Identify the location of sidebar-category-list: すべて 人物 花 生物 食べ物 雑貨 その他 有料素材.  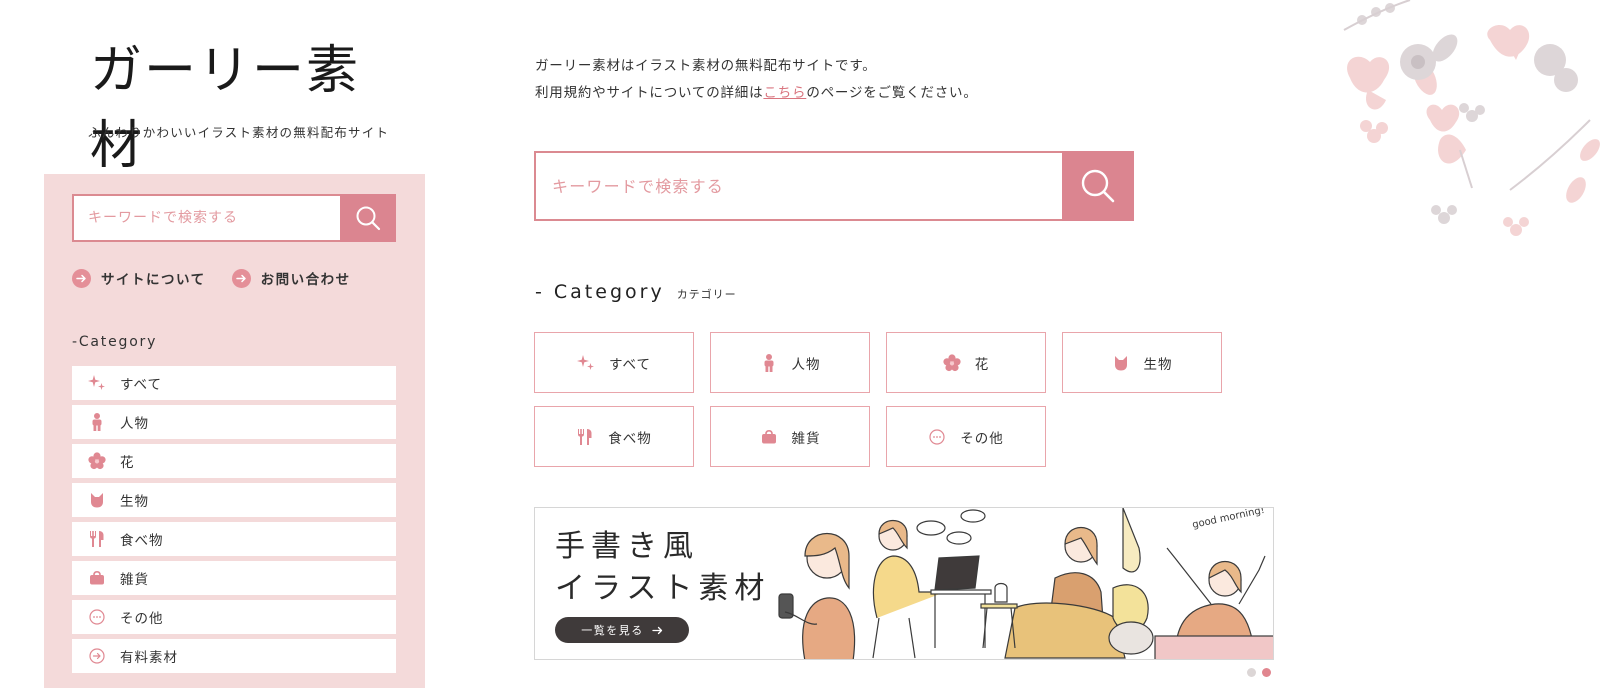
(234, 522).